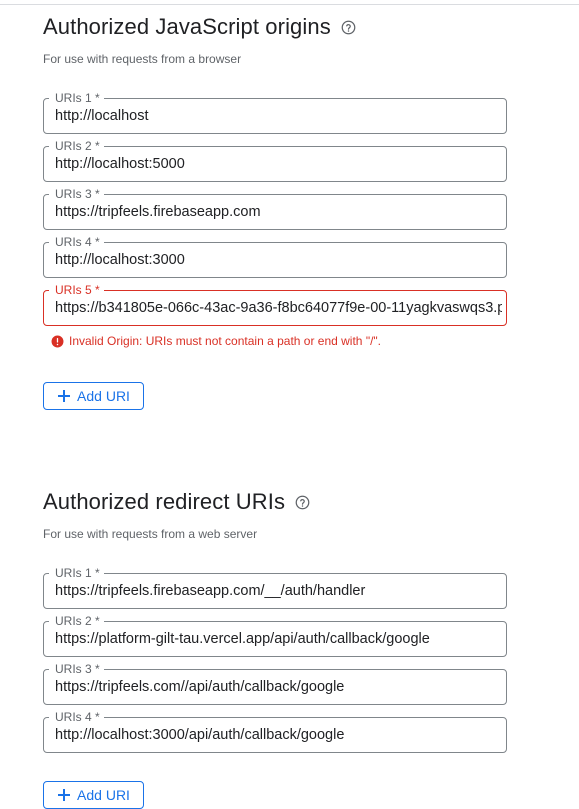 This screenshot has height=809, width=579. Describe the element at coordinates (289, 4) in the screenshot. I see `top-divider` at that location.